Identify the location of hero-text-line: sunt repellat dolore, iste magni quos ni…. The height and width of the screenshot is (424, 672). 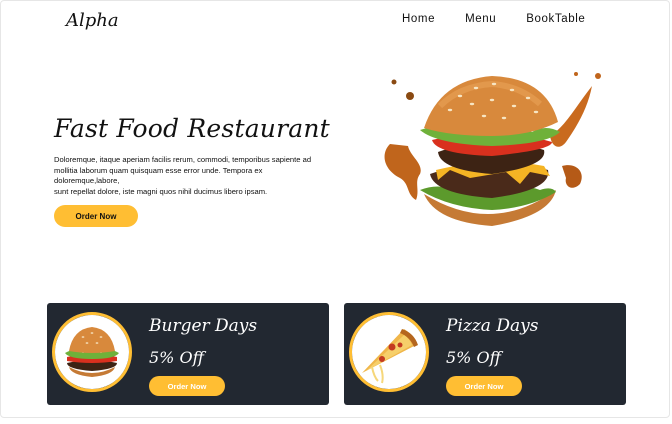
(161, 191).